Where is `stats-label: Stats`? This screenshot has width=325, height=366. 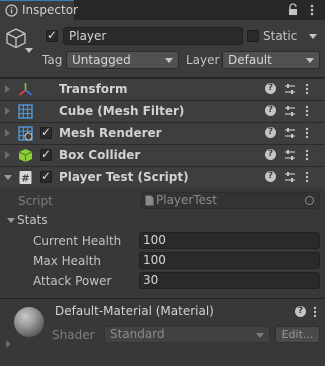 stats-label: Stats is located at coordinates (32, 220).